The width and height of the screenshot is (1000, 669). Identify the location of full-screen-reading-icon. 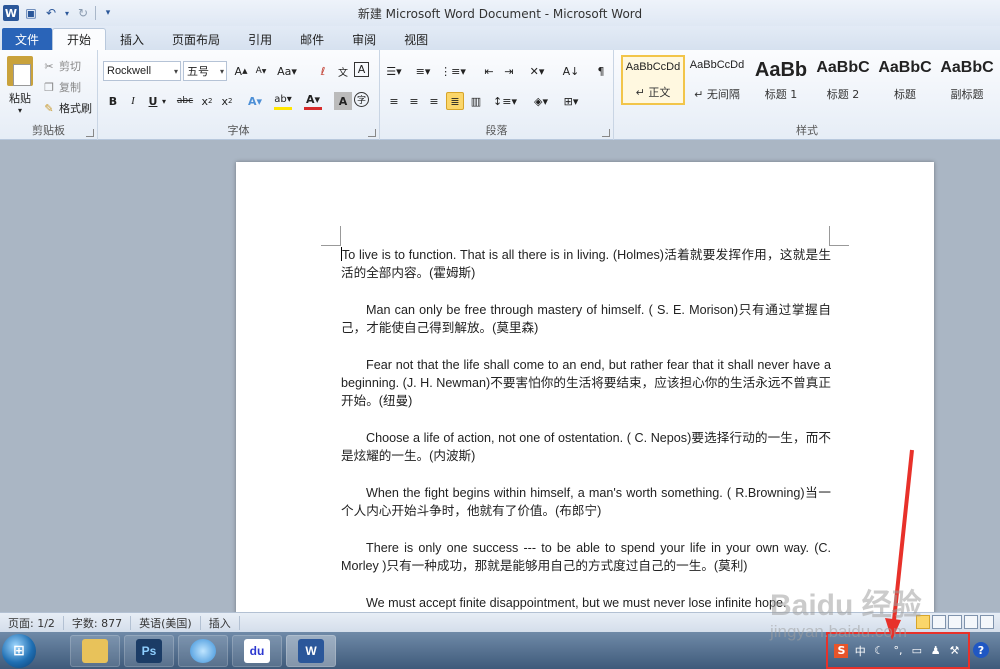
(939, 622).